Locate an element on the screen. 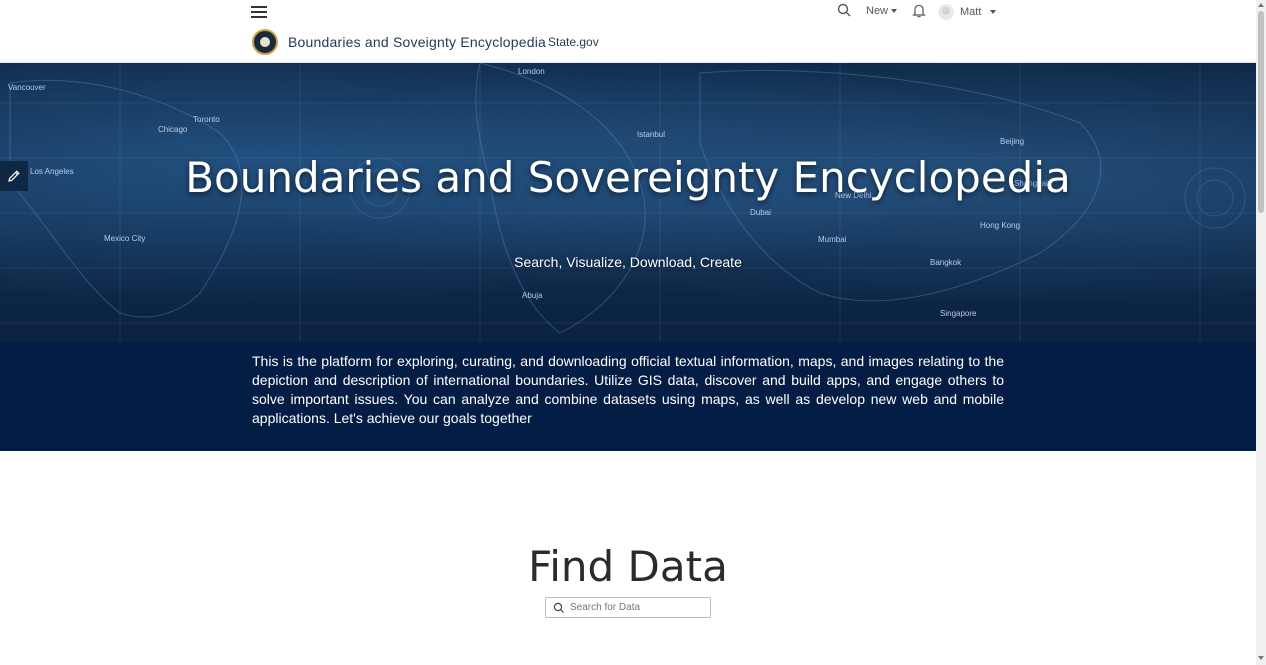 The image size is (1266, 665). hero-subtitle: Search, Visualize, Download, Create is located at coordinates (628, 262).